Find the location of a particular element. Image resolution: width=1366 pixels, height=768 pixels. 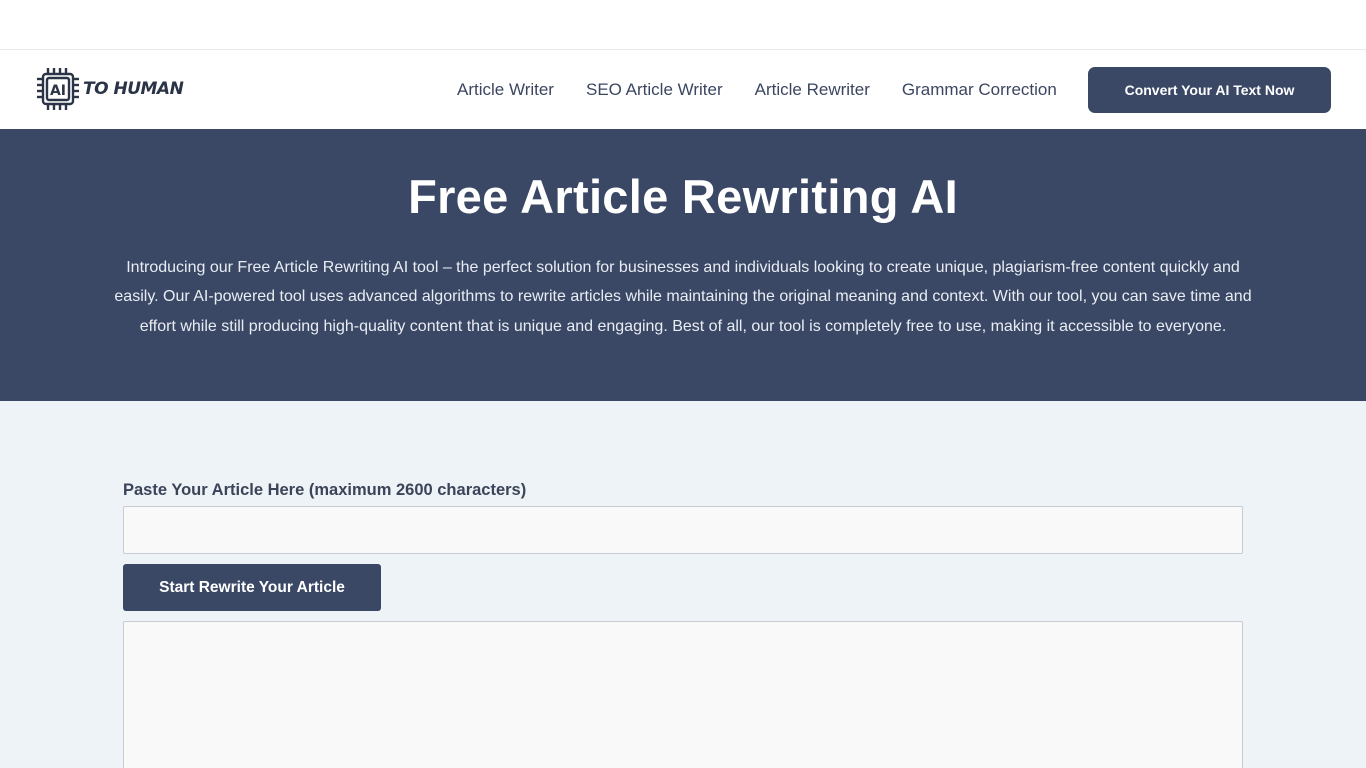

page-title: Free Article Rewriting AI is located at coordinates (683, 196).